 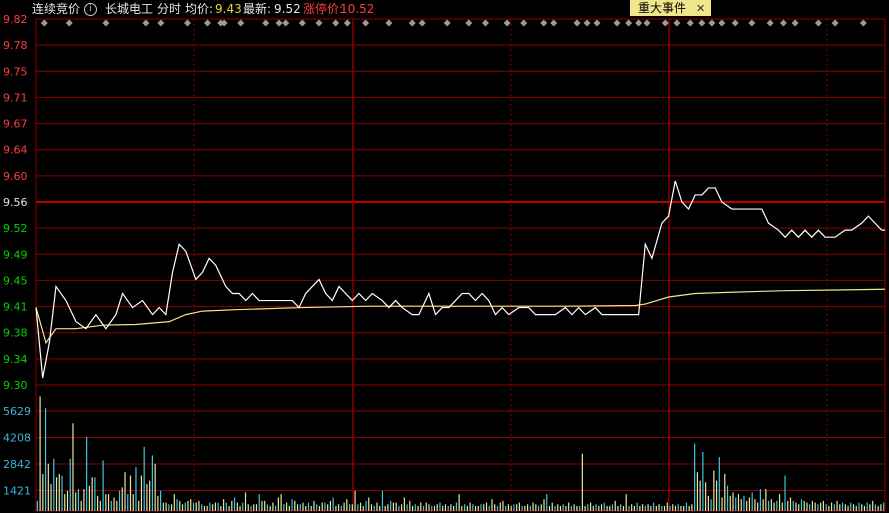 What do you see at coordinates (17, 491) in the screenshot?
I see `volume-tick-label: 1421` at bounding box center [17, 491].